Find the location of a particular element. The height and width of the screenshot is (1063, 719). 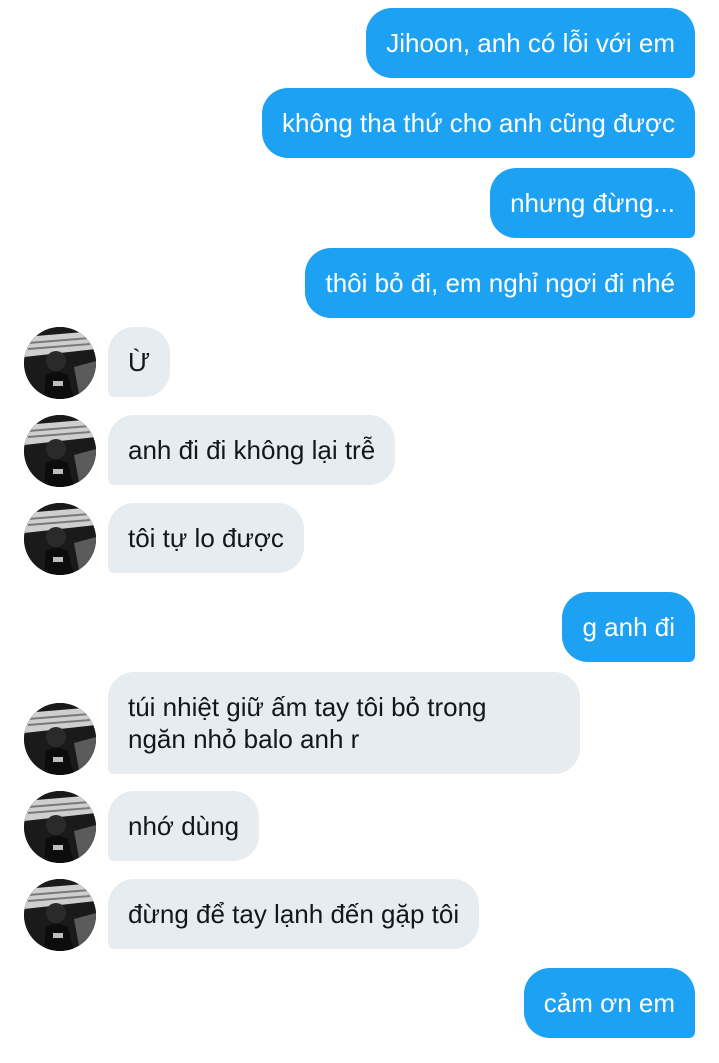

message-text-line: túi nhiệt giữ ấm tay tôi bỏ trong is located at coordinates (307, 707).